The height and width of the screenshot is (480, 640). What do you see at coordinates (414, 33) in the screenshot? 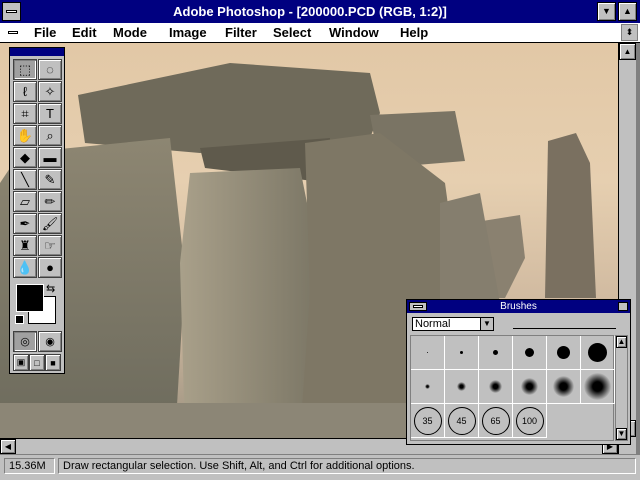
I see `menu-help: Help` at bounding box center [414, 33].